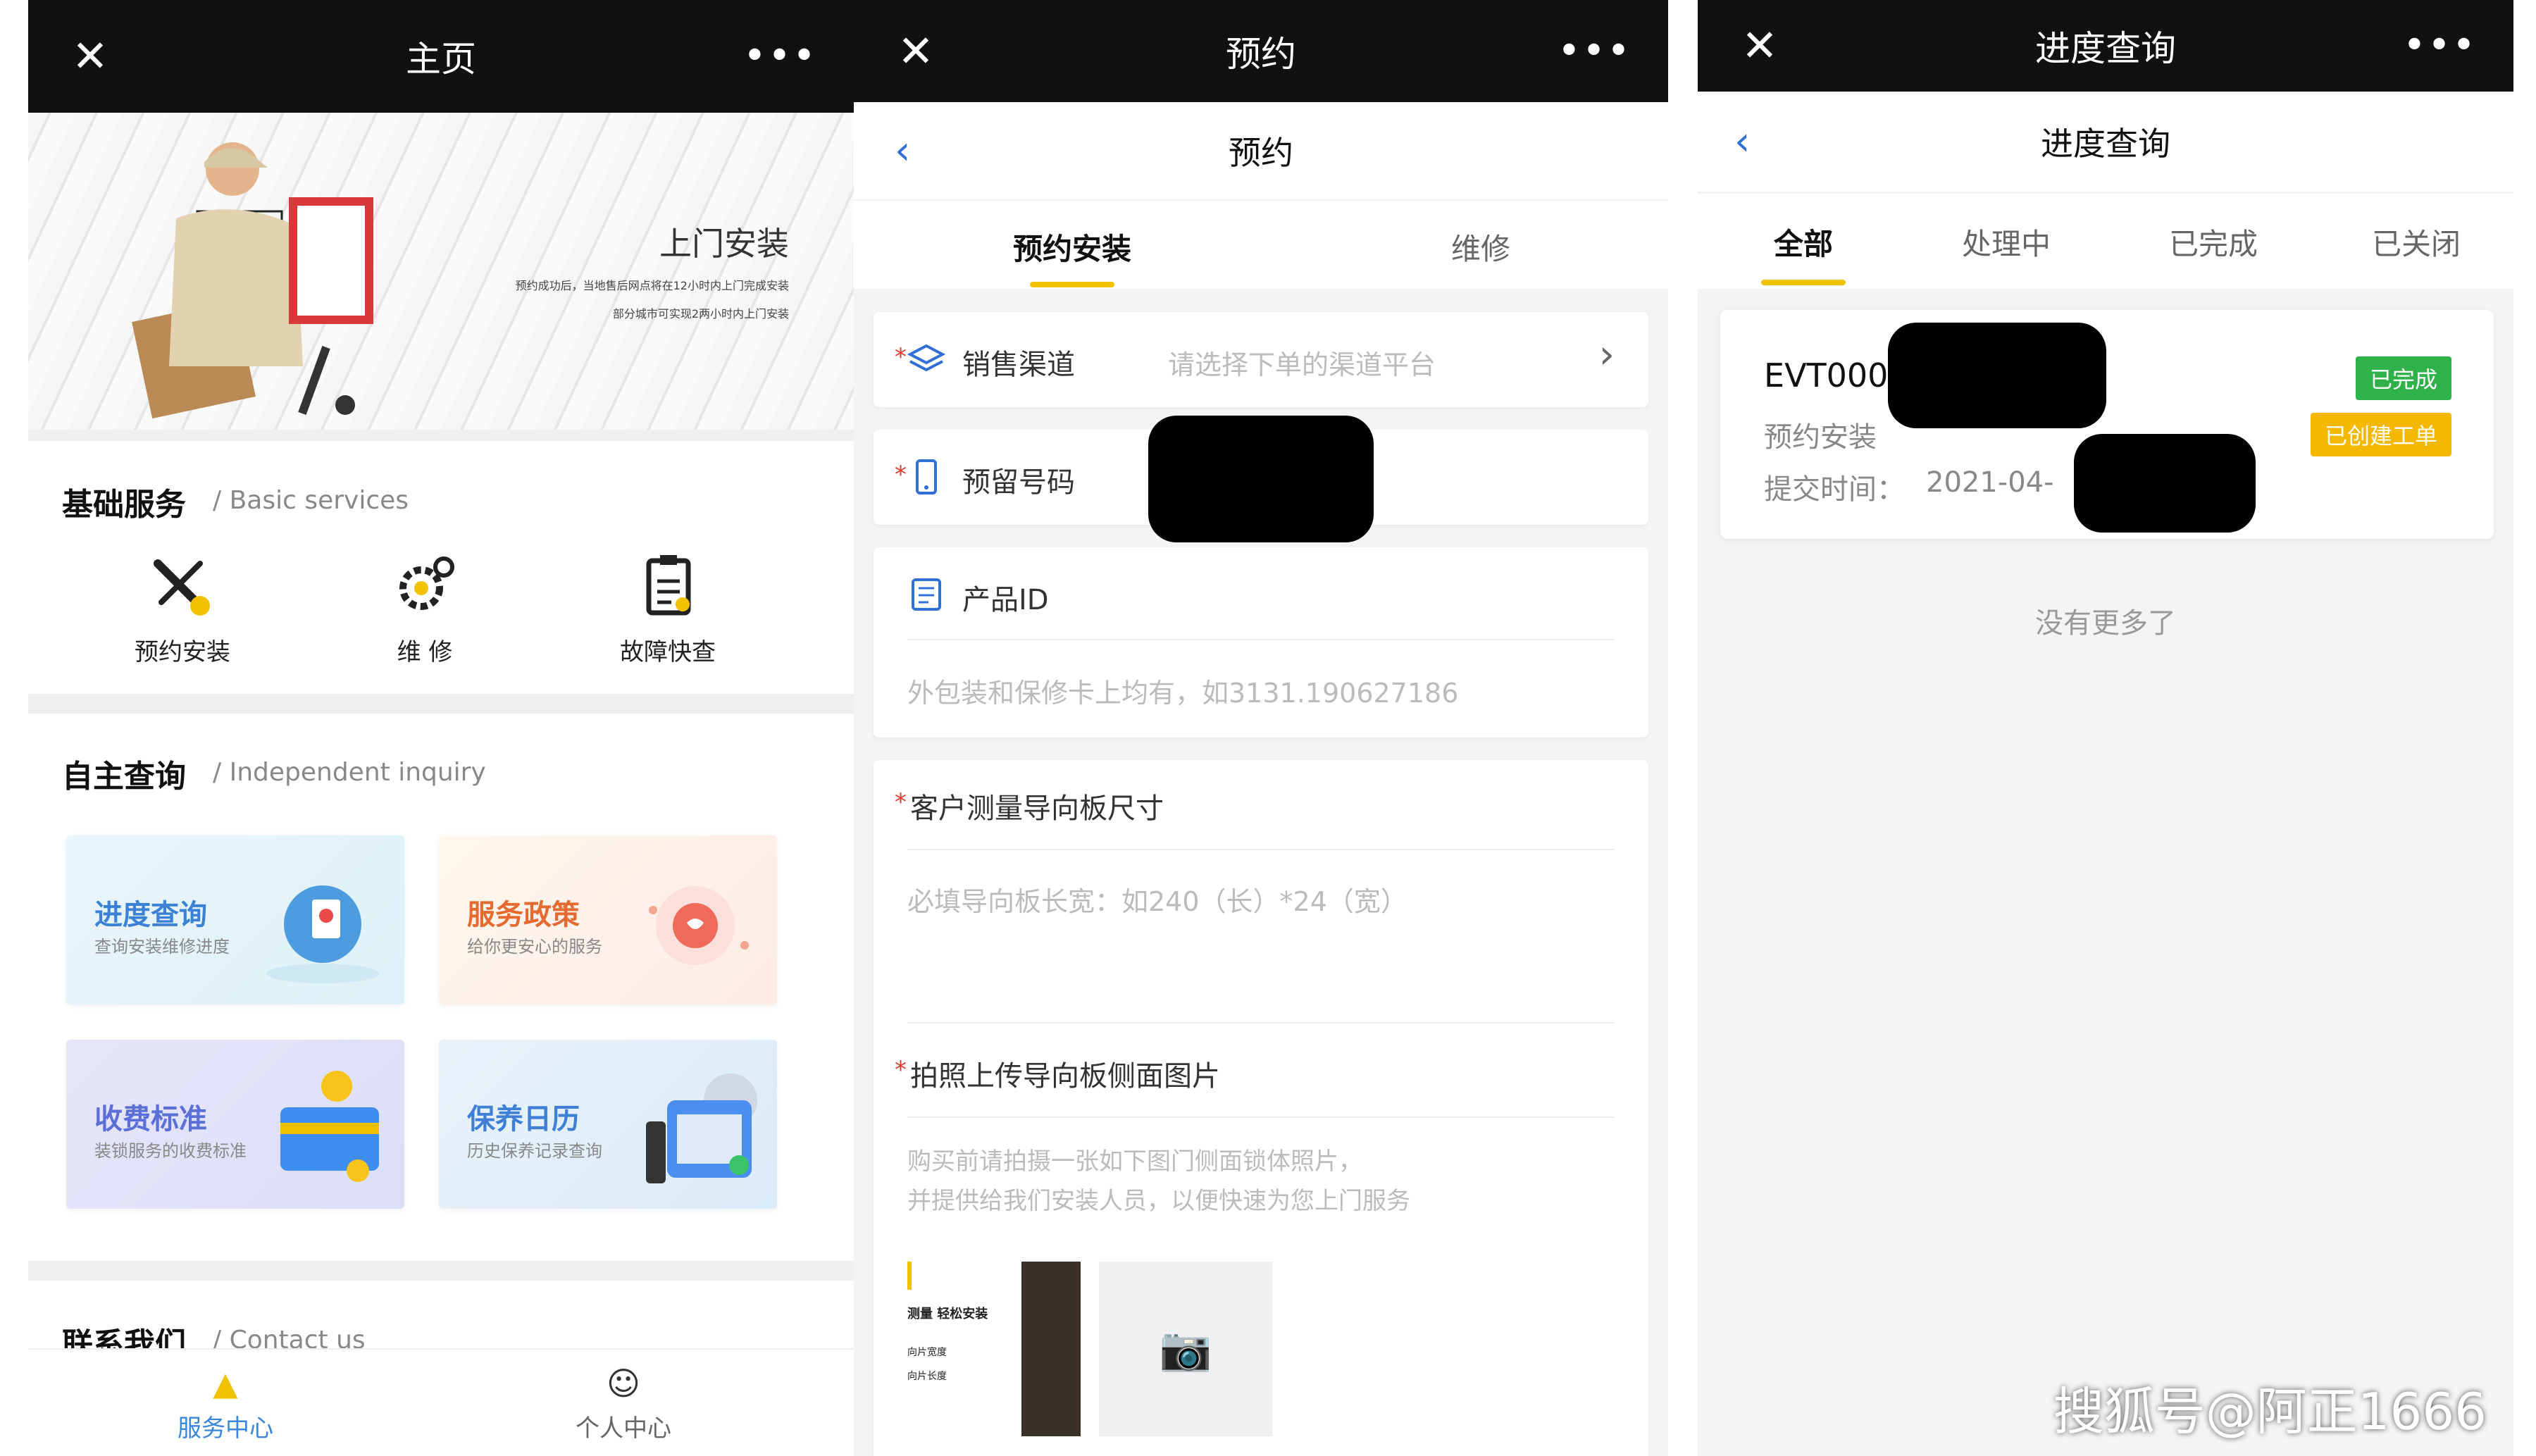 The height and width of the screenshot is (1456, 2536). What do you see at coordinates (1480, 249) in the screenshot?
I see `tab-label: 维修` at bounding box center [1480, 249].